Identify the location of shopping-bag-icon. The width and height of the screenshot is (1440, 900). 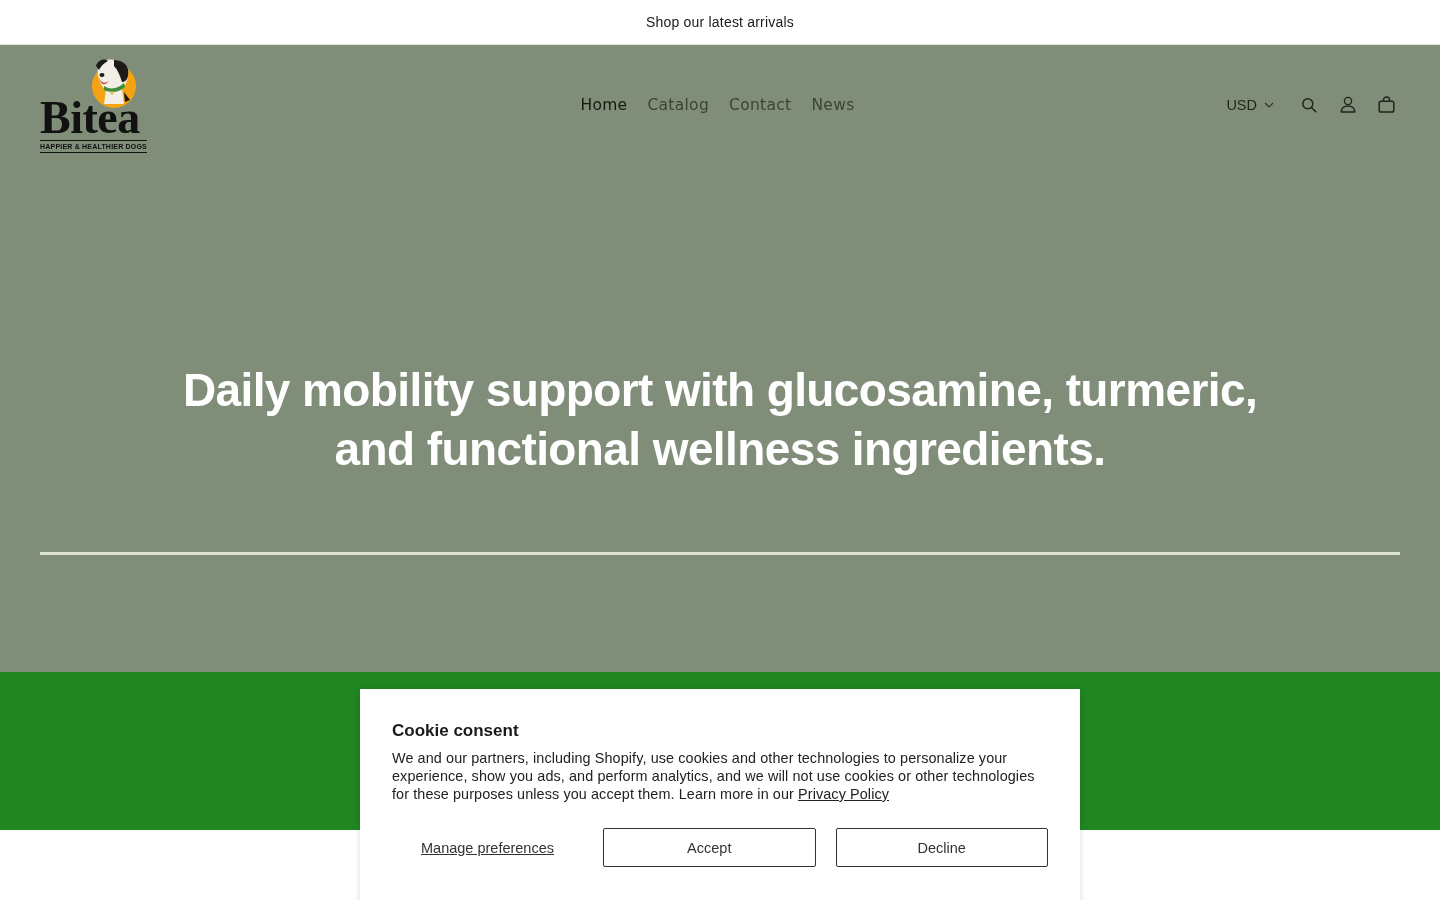
(1386, 104).